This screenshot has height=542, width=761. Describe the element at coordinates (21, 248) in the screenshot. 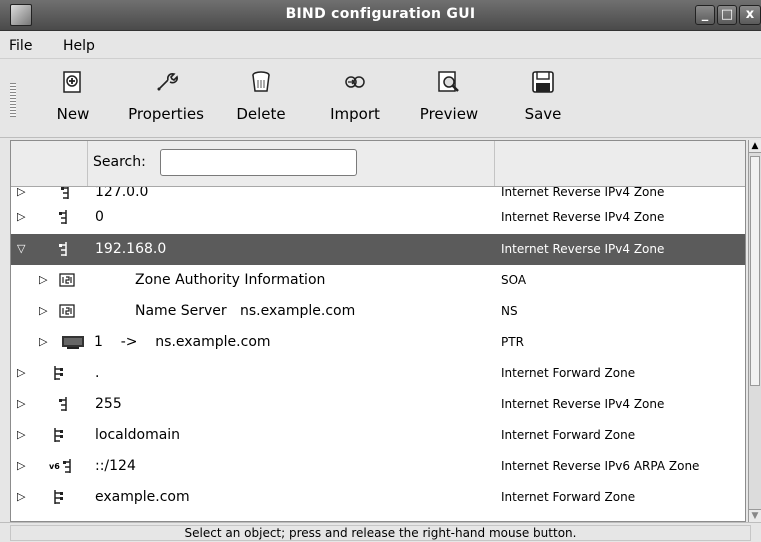

I see `collapse-arrow-icon: ▽` at that location.